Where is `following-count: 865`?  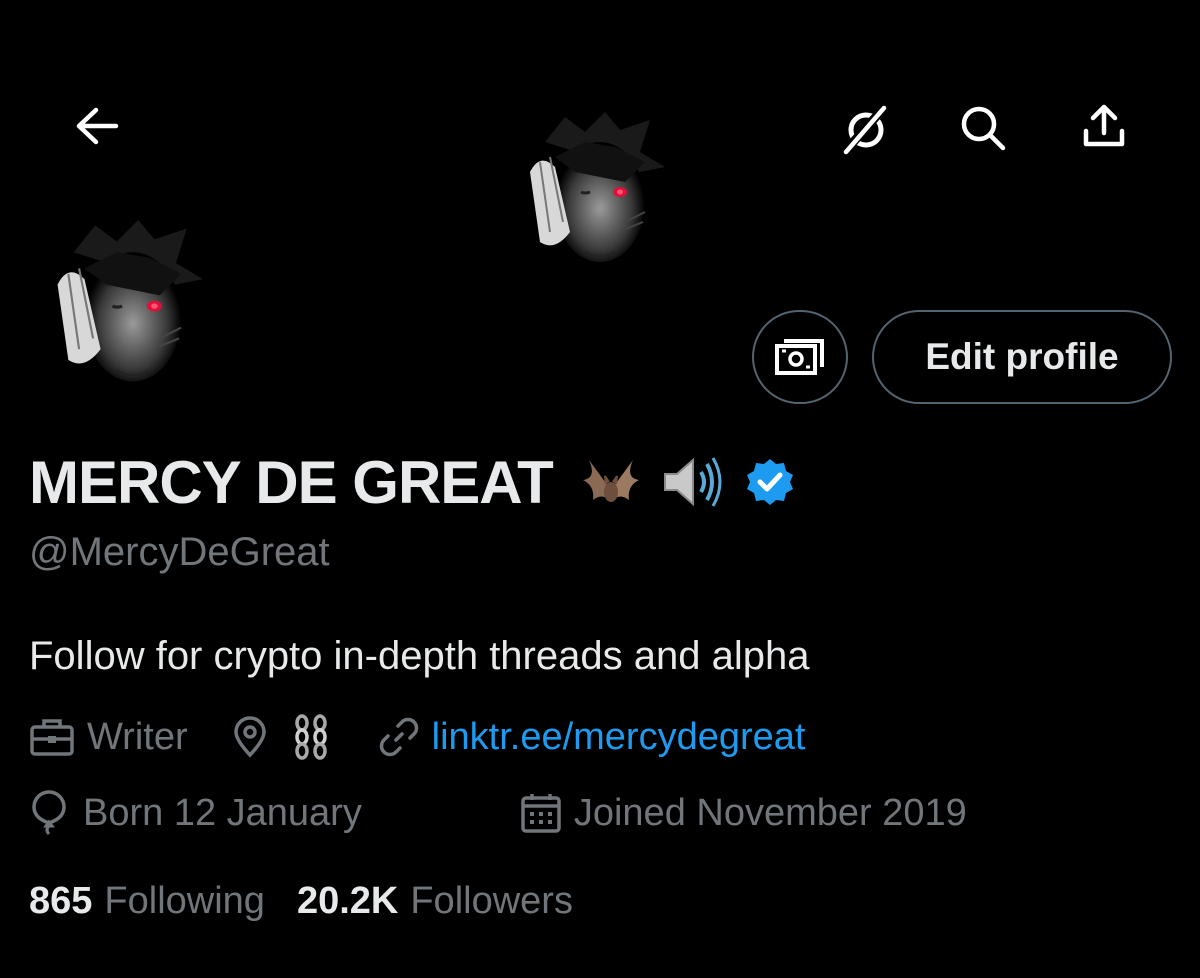
following-count: 865 is located at coordinates (61, 900).